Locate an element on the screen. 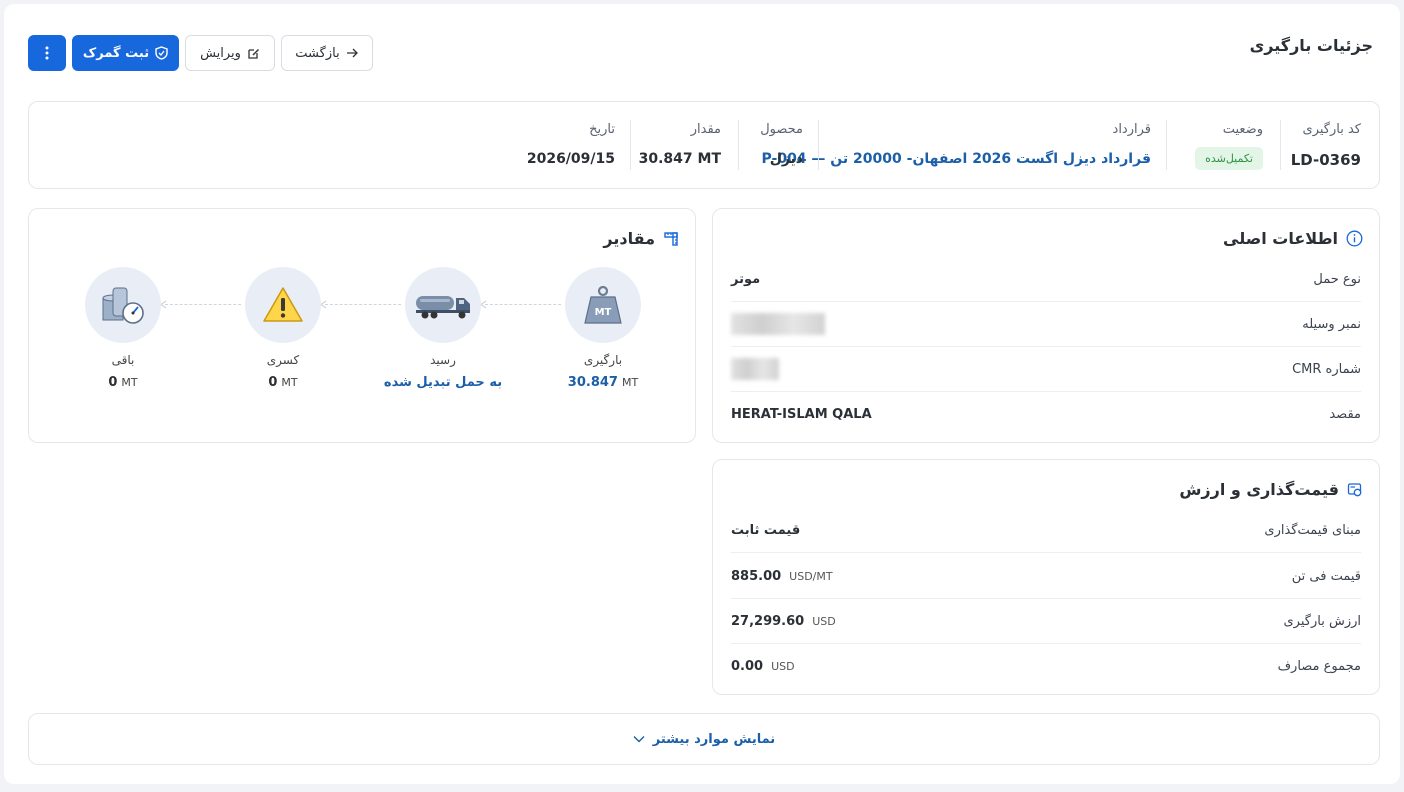 Image resolution: width=1404 pixels, height=792 pixels. loaded-unit: MT is located at coordinates (630, 382).